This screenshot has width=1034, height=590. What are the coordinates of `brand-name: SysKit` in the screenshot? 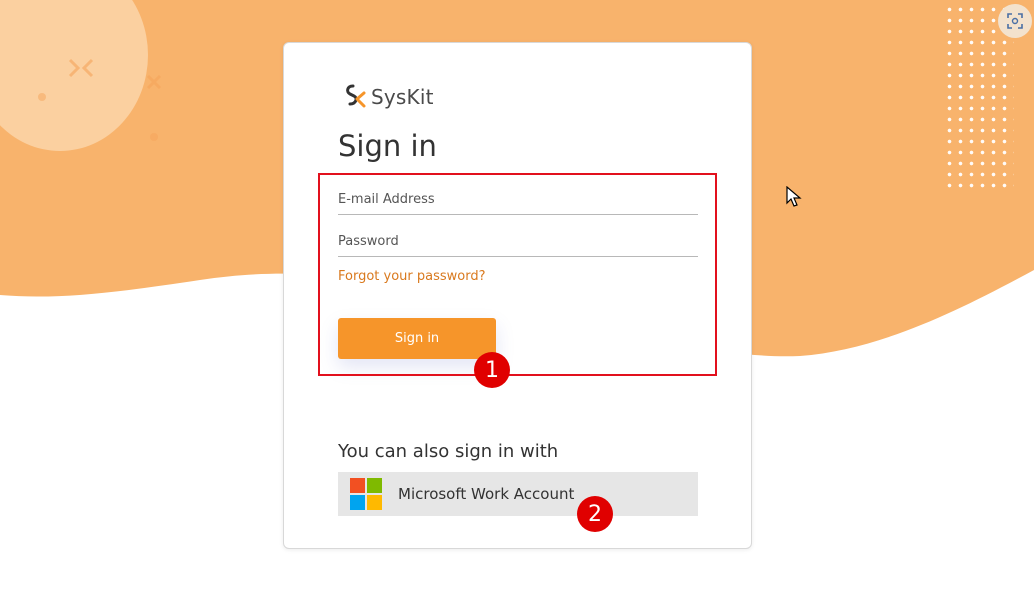 It's located at (402, 97).